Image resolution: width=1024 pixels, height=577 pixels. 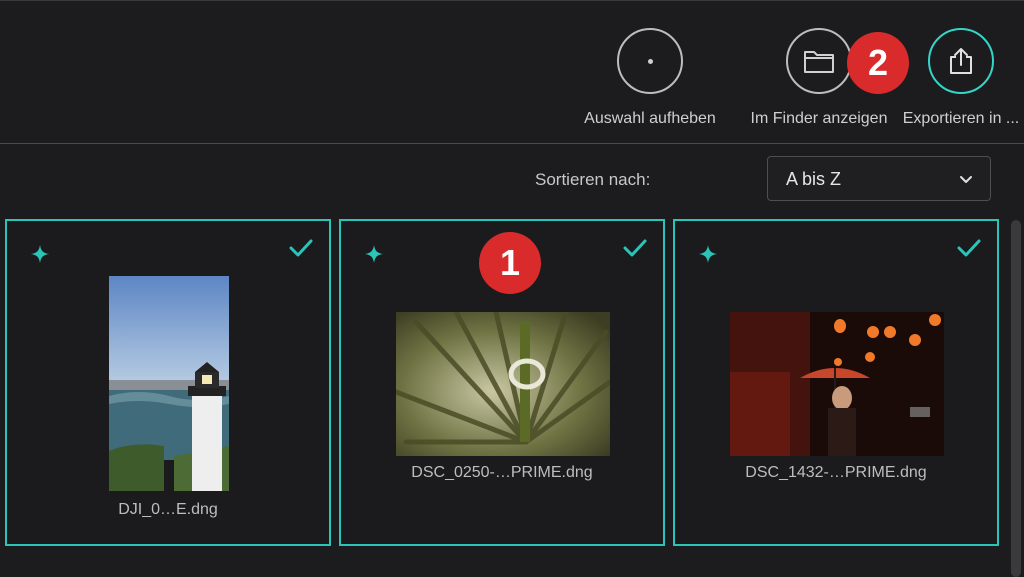 I want to click on deselect-button, so click(x=650, y=61).